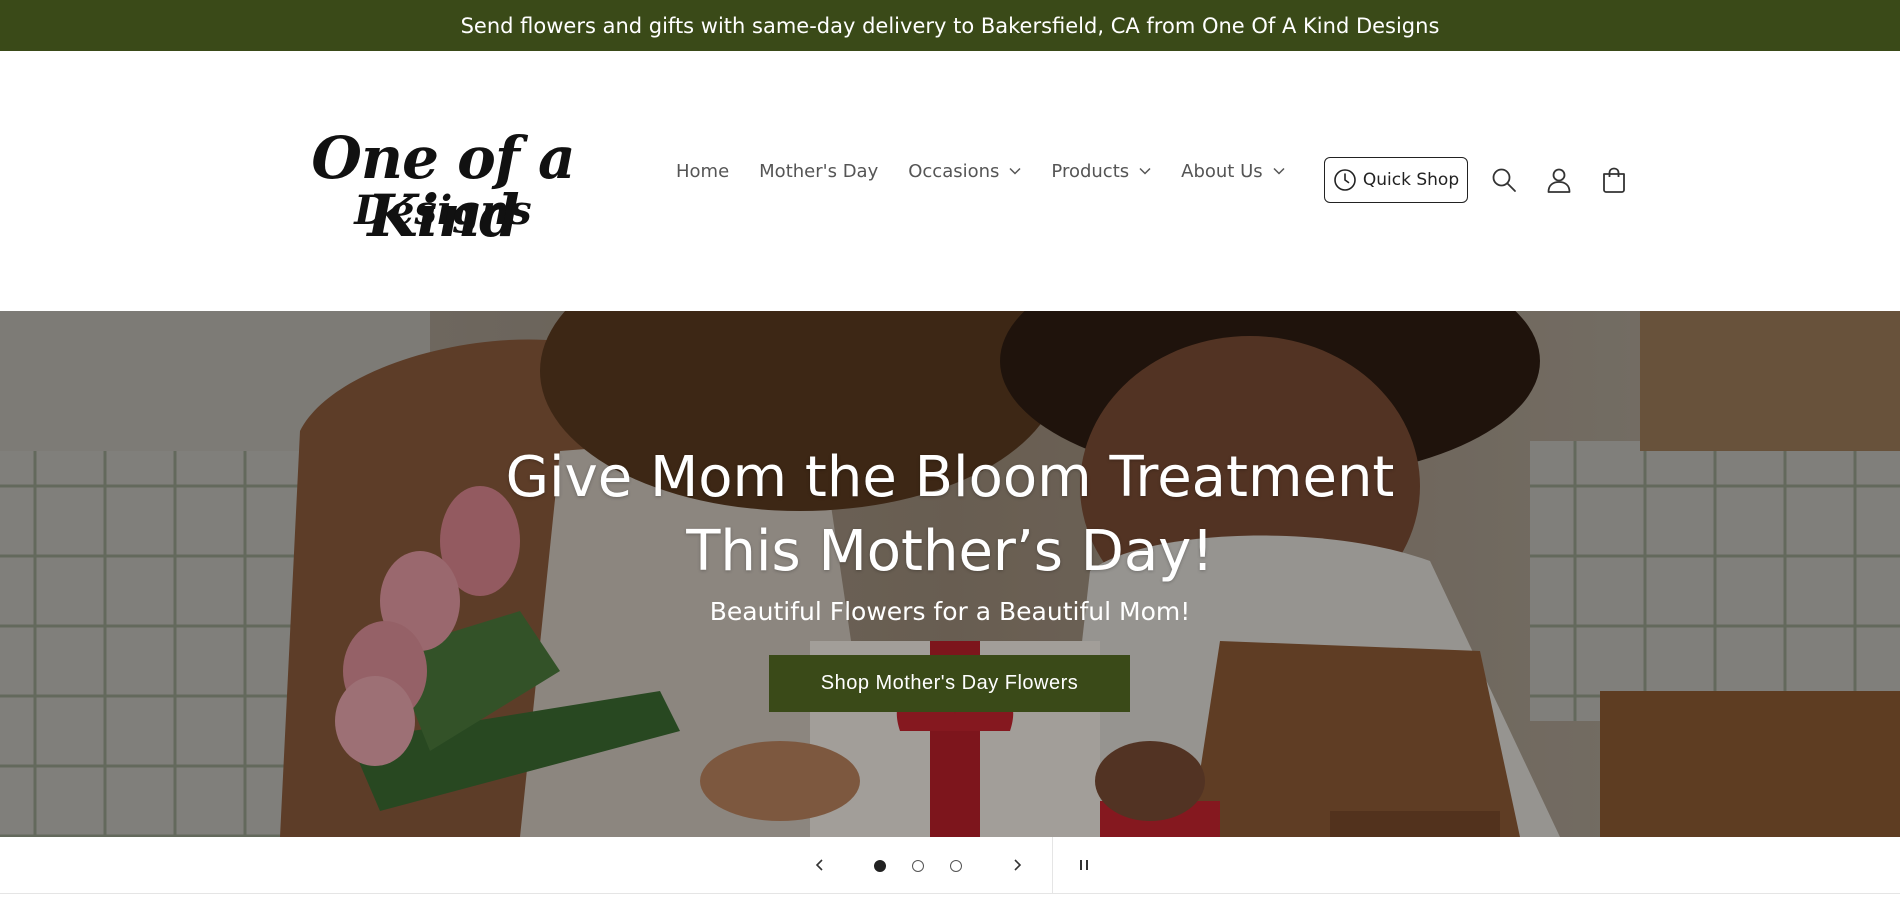  I want to click on account-icon, so click(1559, 180).